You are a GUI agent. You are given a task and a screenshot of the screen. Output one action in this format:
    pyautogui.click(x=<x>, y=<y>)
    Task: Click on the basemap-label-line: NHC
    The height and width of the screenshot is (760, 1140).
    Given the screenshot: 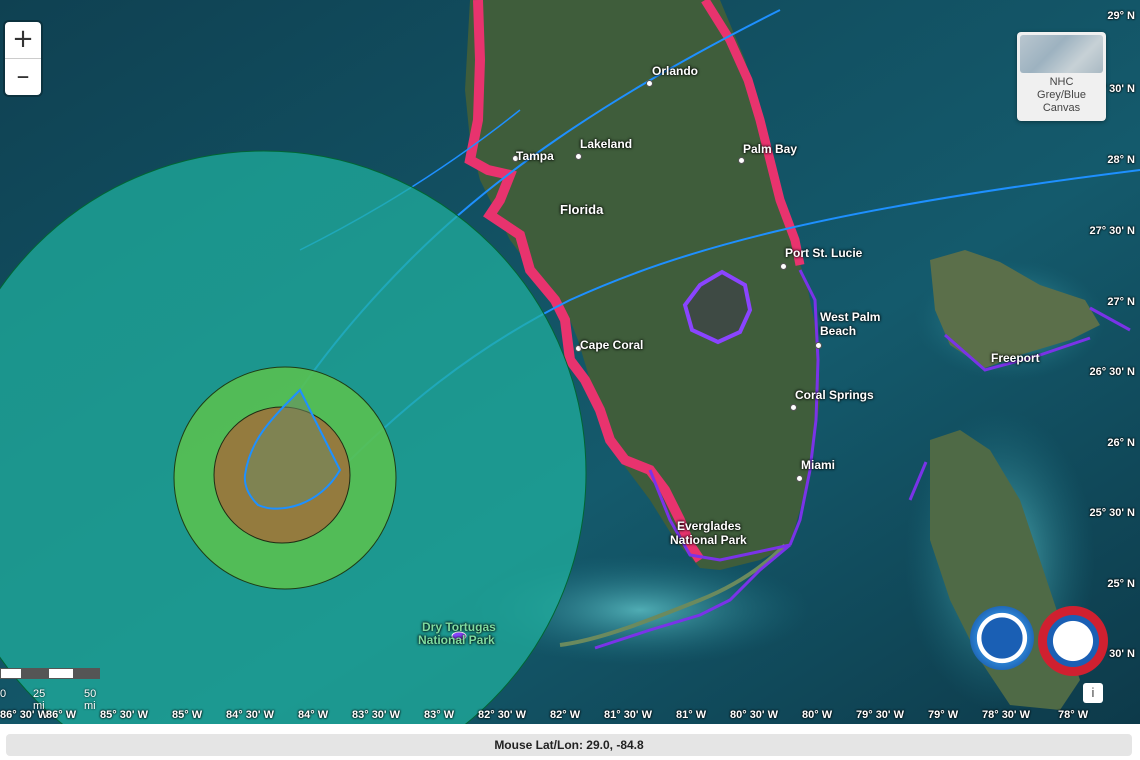 What is the action you would take?
    pyautogui.click(x=1061, y=82)
    